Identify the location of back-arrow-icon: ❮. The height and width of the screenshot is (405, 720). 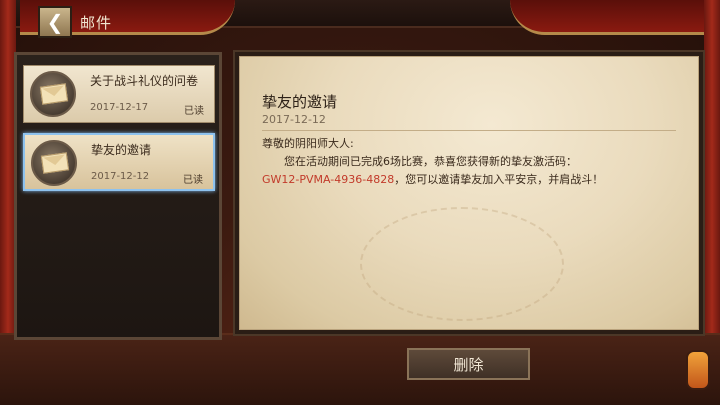
(55, 22).